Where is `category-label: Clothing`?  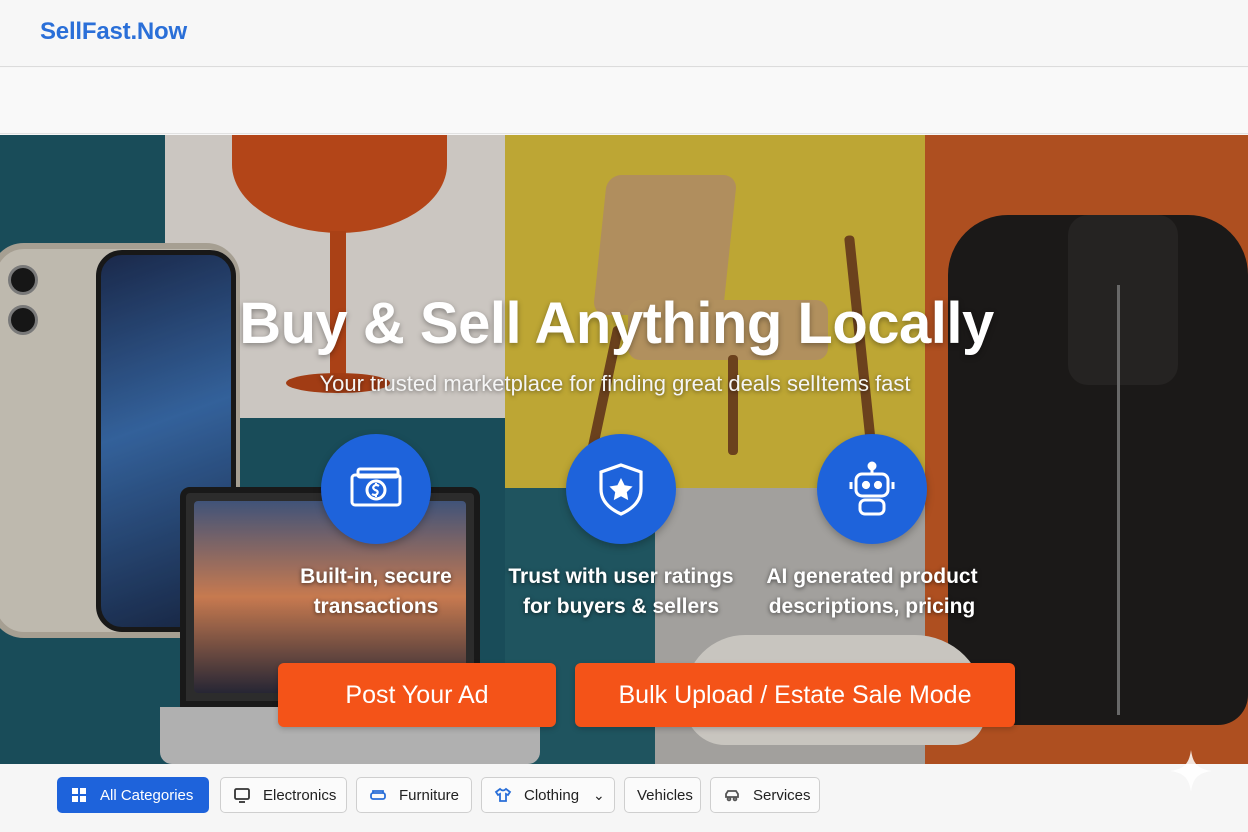
category-label: Clothing is located at coordinates (552, 795).